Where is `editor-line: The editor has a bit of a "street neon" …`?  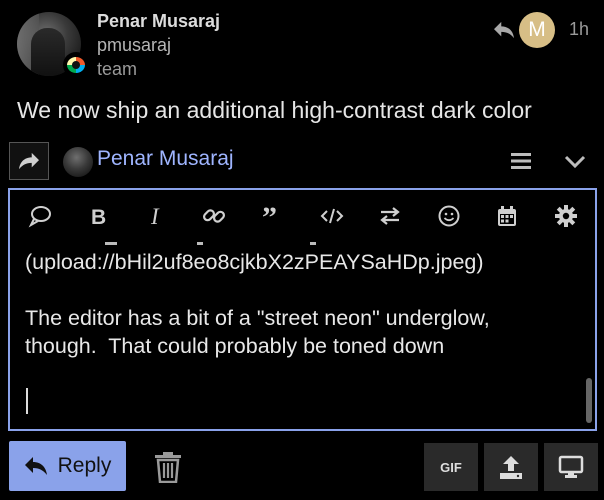
editor-line: The editor has a bit of a "street neon" … is located at coordinates (257, 318).